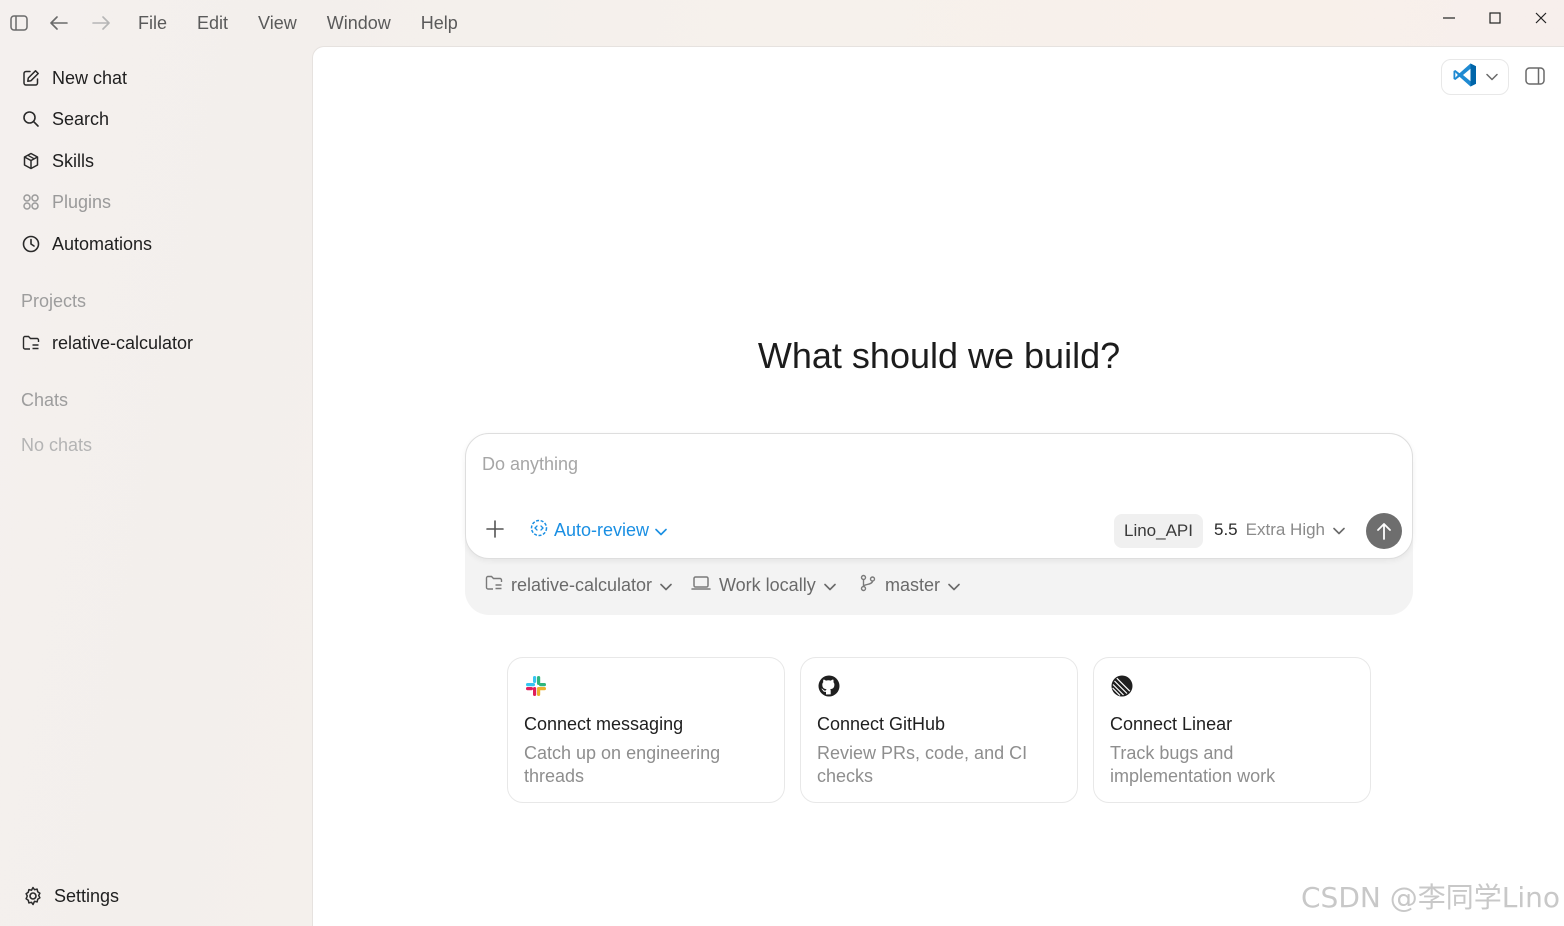 This screenshot has width=1564, height=926. I want to click on clock-icon, so click(31, 244).